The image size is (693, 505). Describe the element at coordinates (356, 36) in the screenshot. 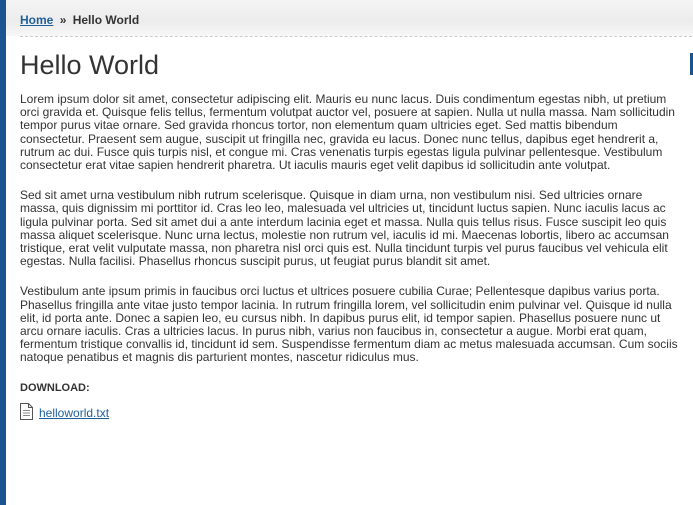

I see `breadcrumb-divider` at that location.